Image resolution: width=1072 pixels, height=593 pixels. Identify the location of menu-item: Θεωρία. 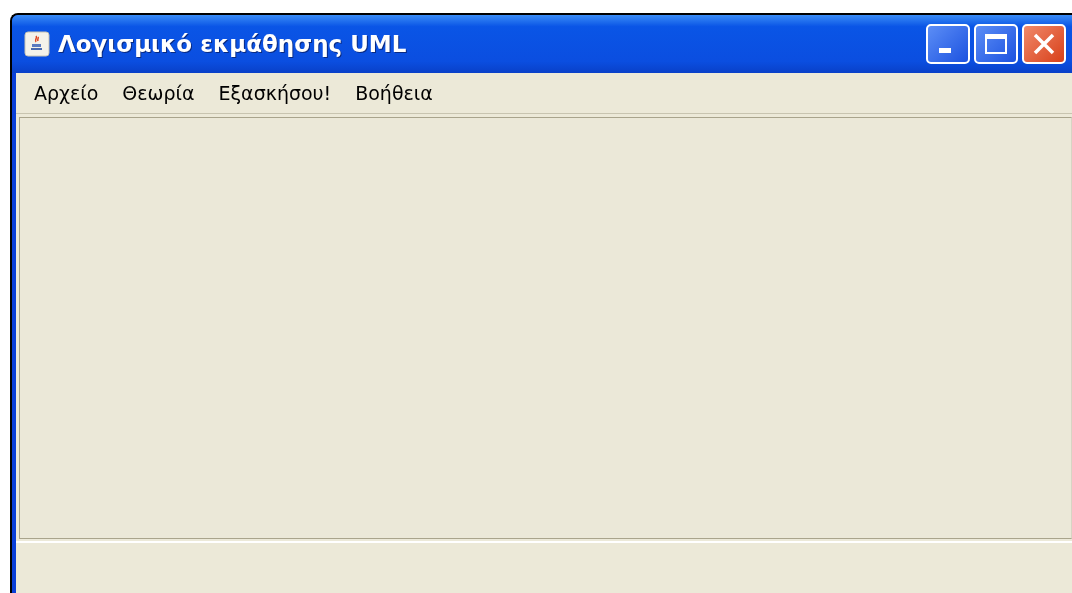
(158, 93).